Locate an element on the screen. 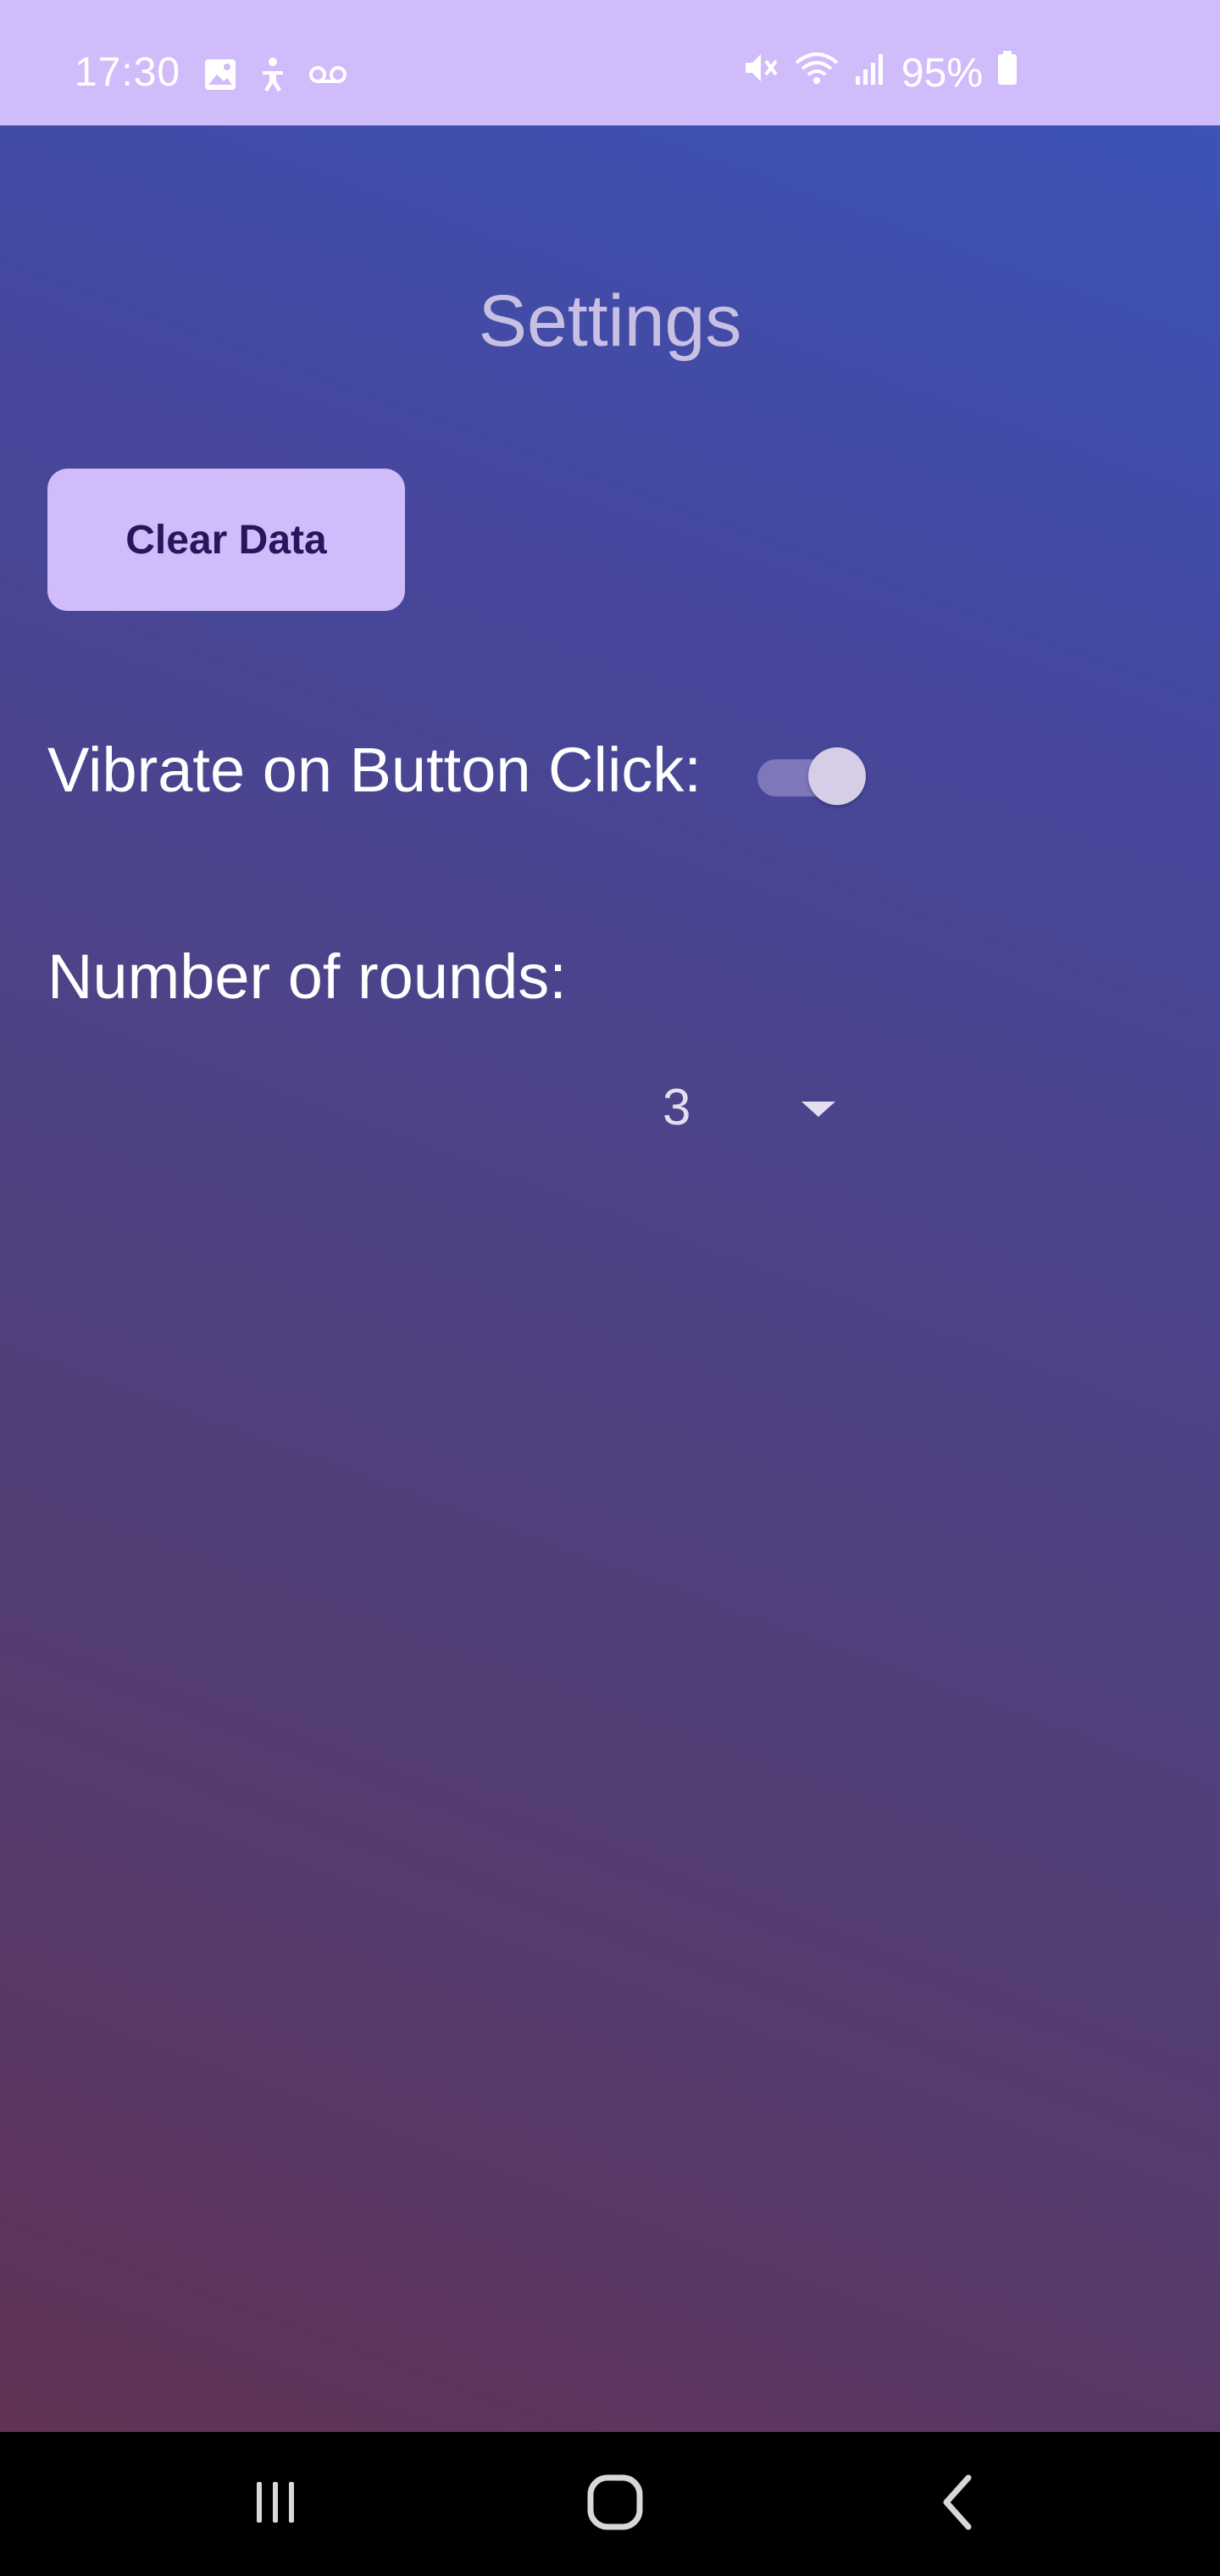  recents-button is located at coordinates (275, 2504).